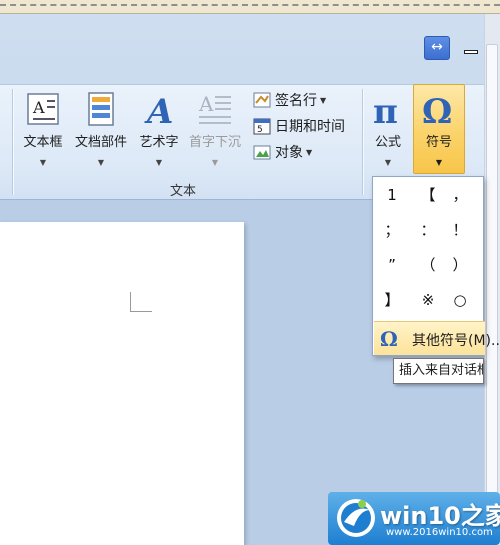 The width and height of the screenshot is (500, 545). What do you see at coordinates (460, 300) in the screenshot?
I see `symbol-cell: ○` at bounding box center [460, 300].